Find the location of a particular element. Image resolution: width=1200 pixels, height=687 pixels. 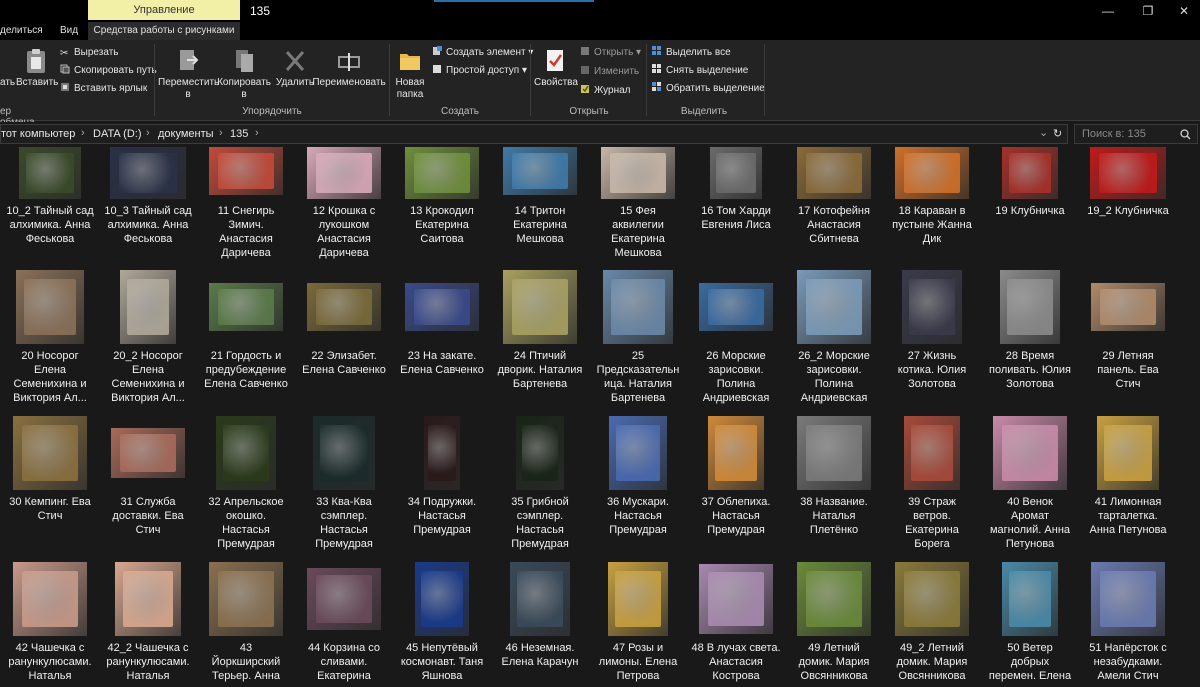

minimize-button: — is located at coordinates (1108, 11).